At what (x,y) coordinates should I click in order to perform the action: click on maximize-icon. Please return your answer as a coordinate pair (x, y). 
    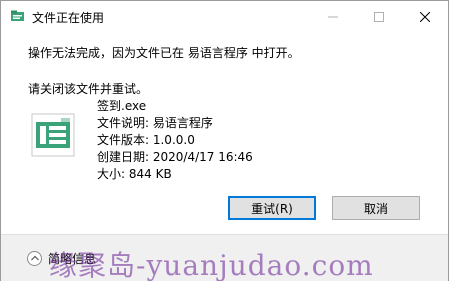
    Looking at the image, I should click on (379, 16).